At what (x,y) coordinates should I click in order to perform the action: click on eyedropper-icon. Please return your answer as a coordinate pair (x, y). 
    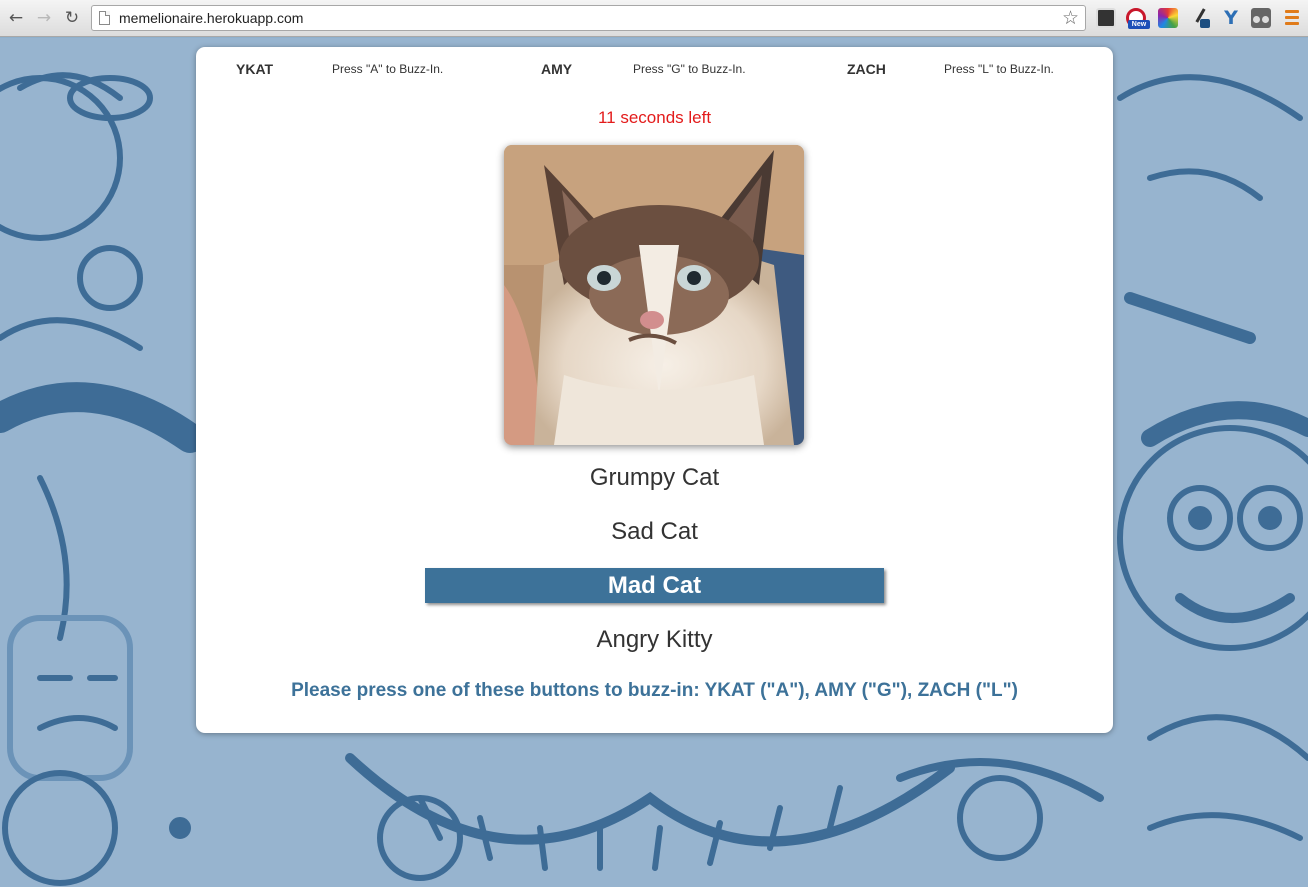
    Looking at the image, I should click on (1200, 18).